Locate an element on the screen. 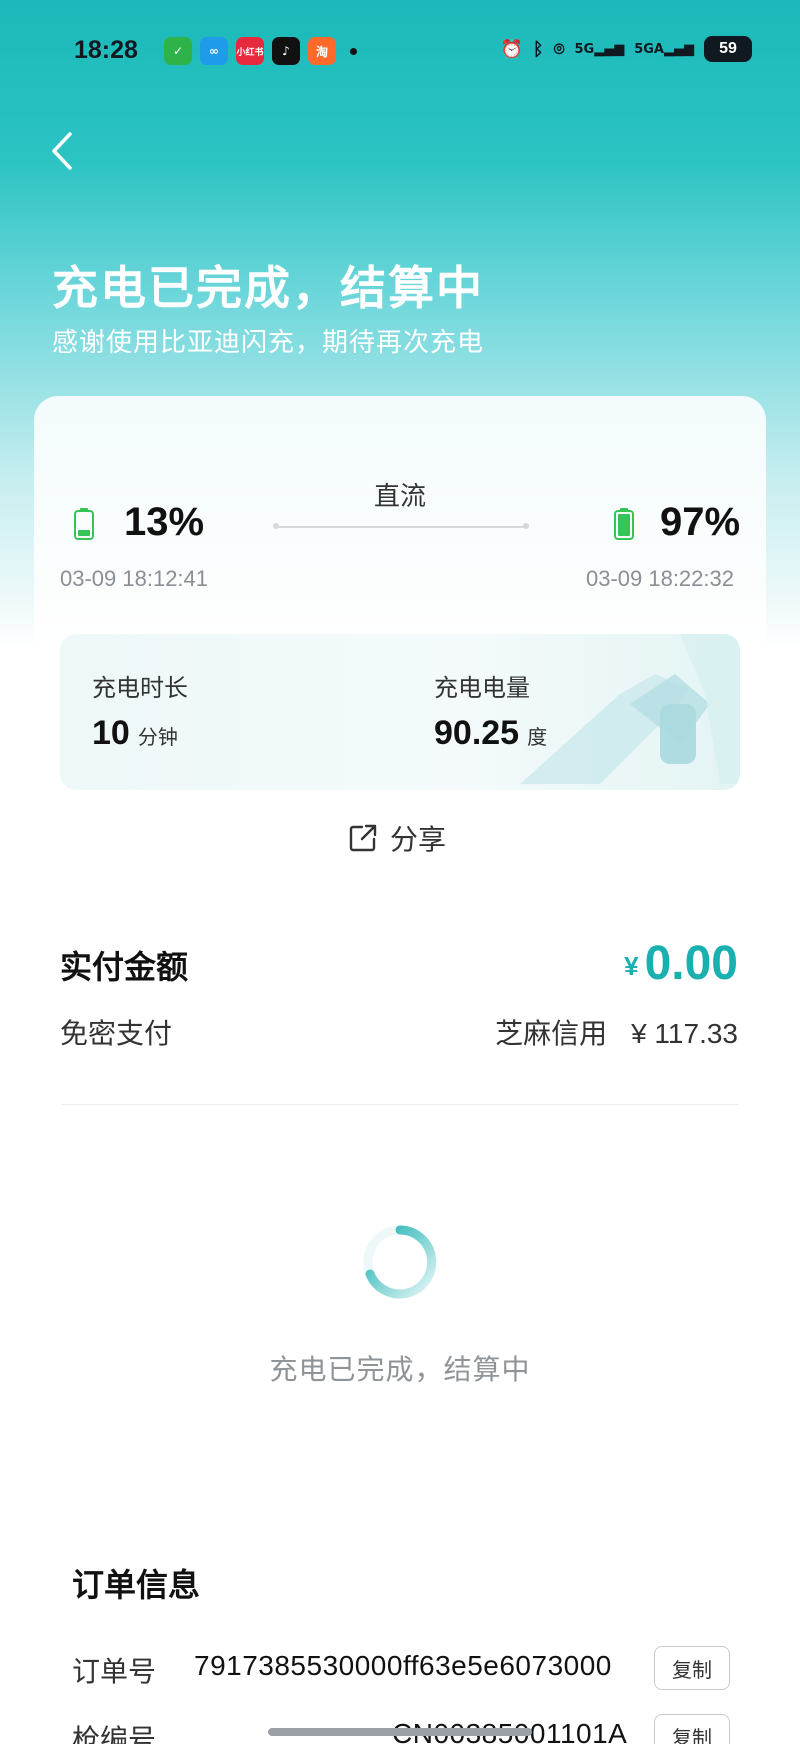  copy-order-number-button: 复制 is located at coordinates (692, 1668).